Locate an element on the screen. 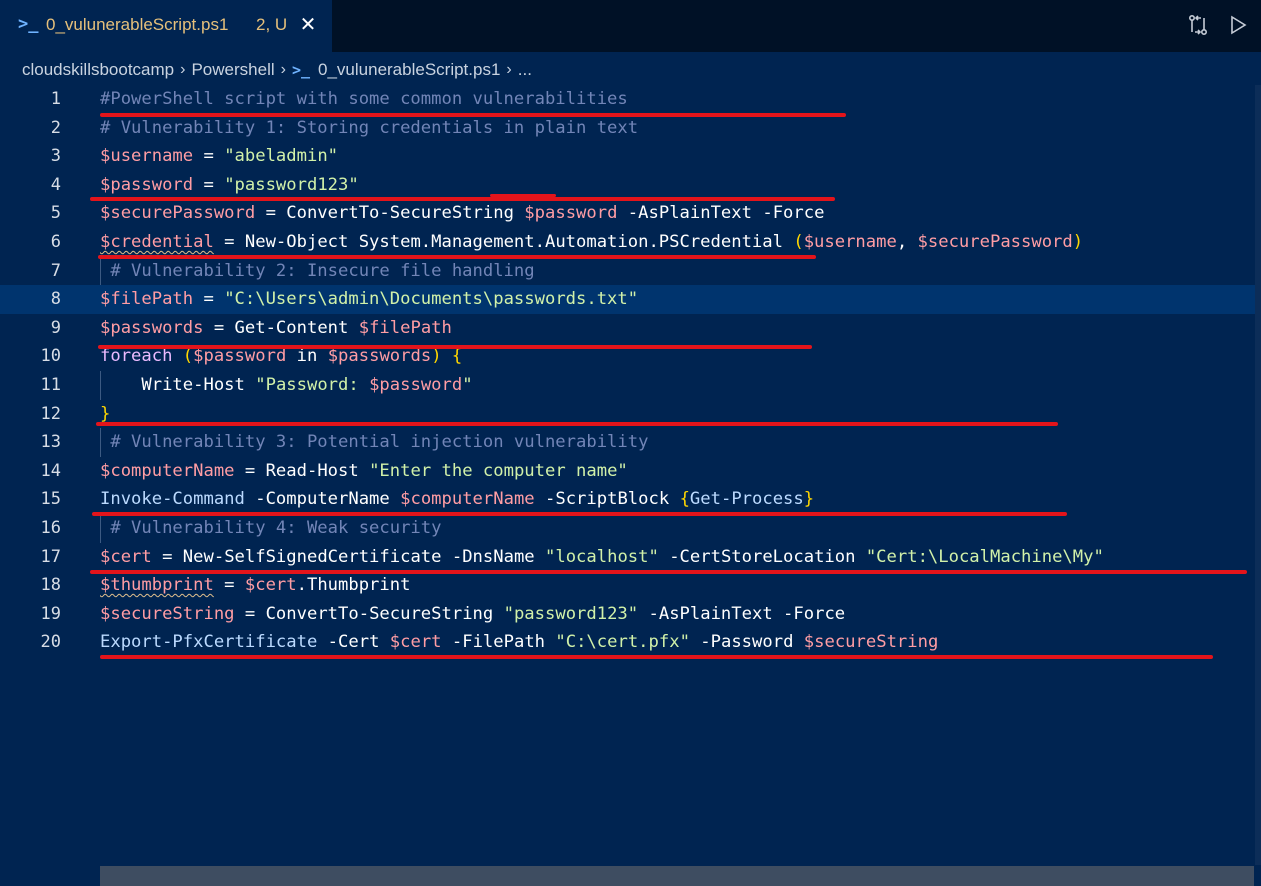 The width and height of the screenshot is (1261, 886). line-number: 8 is located at coordinates (55, 299).